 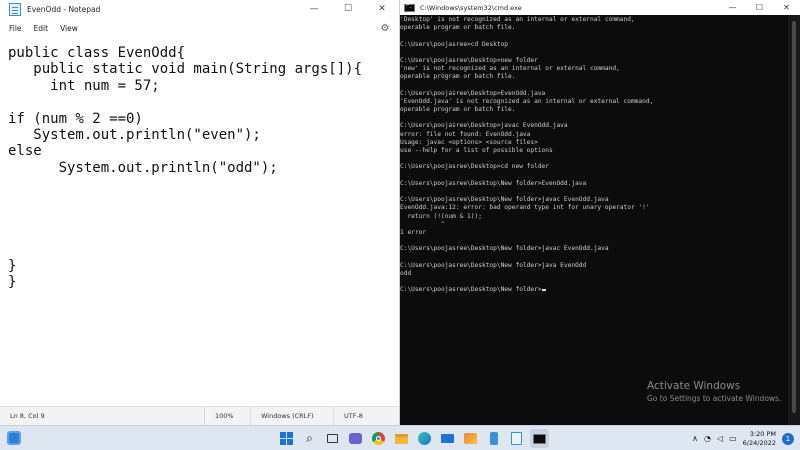 I want to click on taskbar: ⌕ ∧ ◔ ◁ ▭ 3:20 PM 6/24/2022 1, so click(x=400, y=437).